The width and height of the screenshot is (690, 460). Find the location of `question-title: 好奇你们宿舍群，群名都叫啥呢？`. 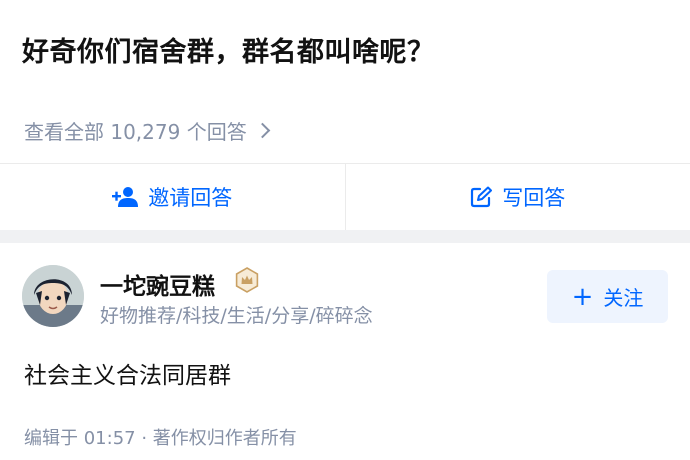

question-title: 好奇你们宿舍群，群名都叫啥呢？ is located at coordinates (228, 49).